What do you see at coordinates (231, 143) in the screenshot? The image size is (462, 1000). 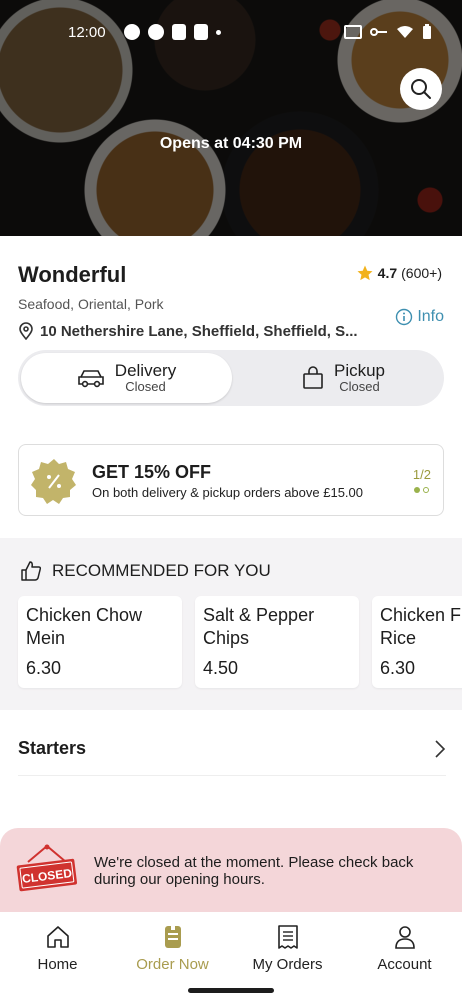 I see `opening-time-text: Opens at 04:30 PM` at bounding box center [231, 143].